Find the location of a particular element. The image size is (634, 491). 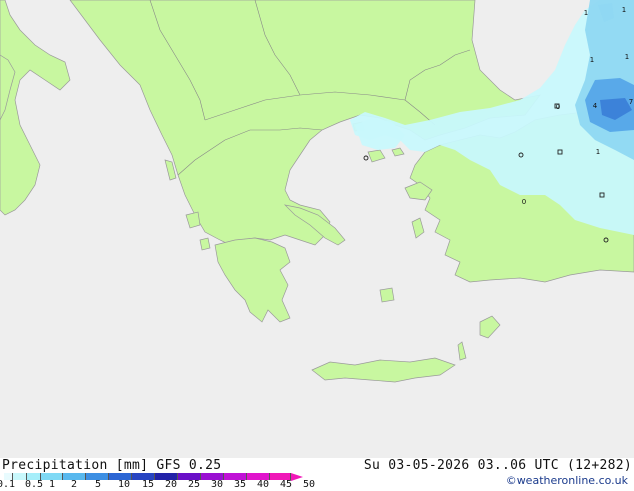

zakynthos is located at coordinates (205, 244).